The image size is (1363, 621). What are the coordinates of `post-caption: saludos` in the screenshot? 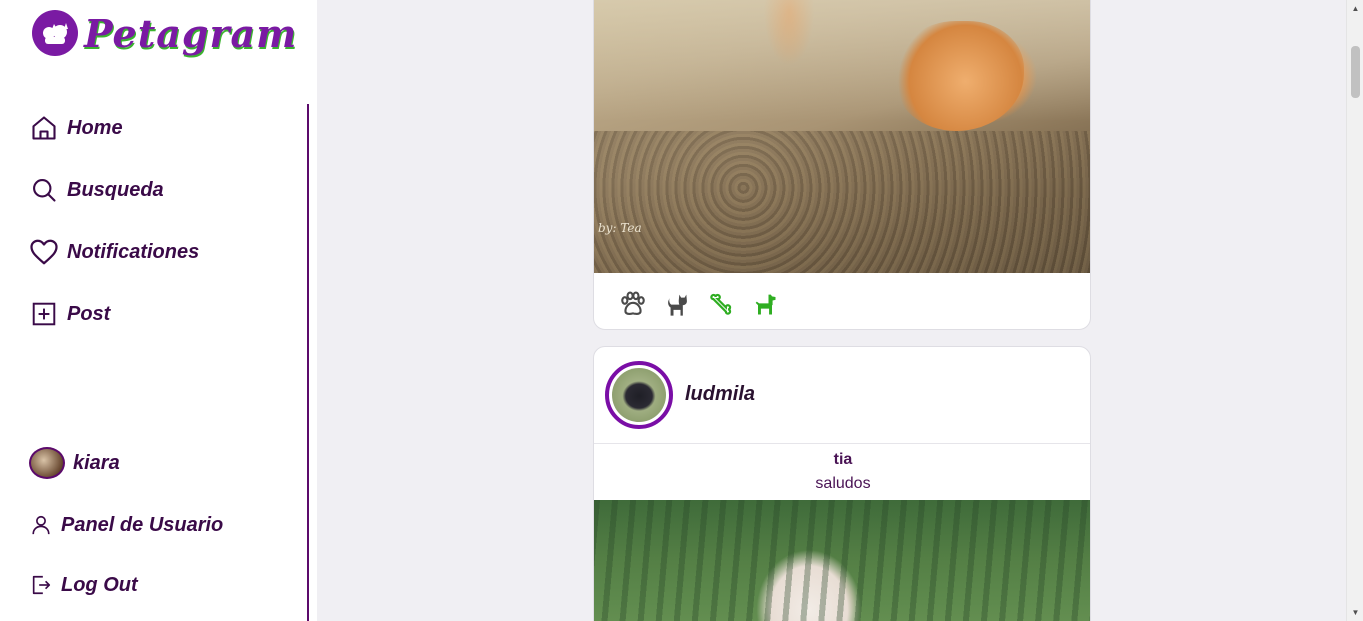 It's located at (843, 483).